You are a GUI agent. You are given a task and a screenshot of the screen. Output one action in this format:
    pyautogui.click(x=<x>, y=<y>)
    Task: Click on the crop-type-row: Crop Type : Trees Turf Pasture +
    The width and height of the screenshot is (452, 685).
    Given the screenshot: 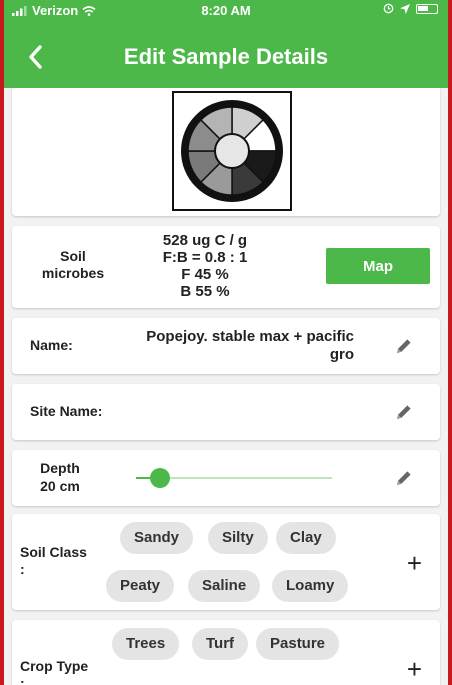 What is the action you would take?
    pyautogui.click(x=226, y=652)
    